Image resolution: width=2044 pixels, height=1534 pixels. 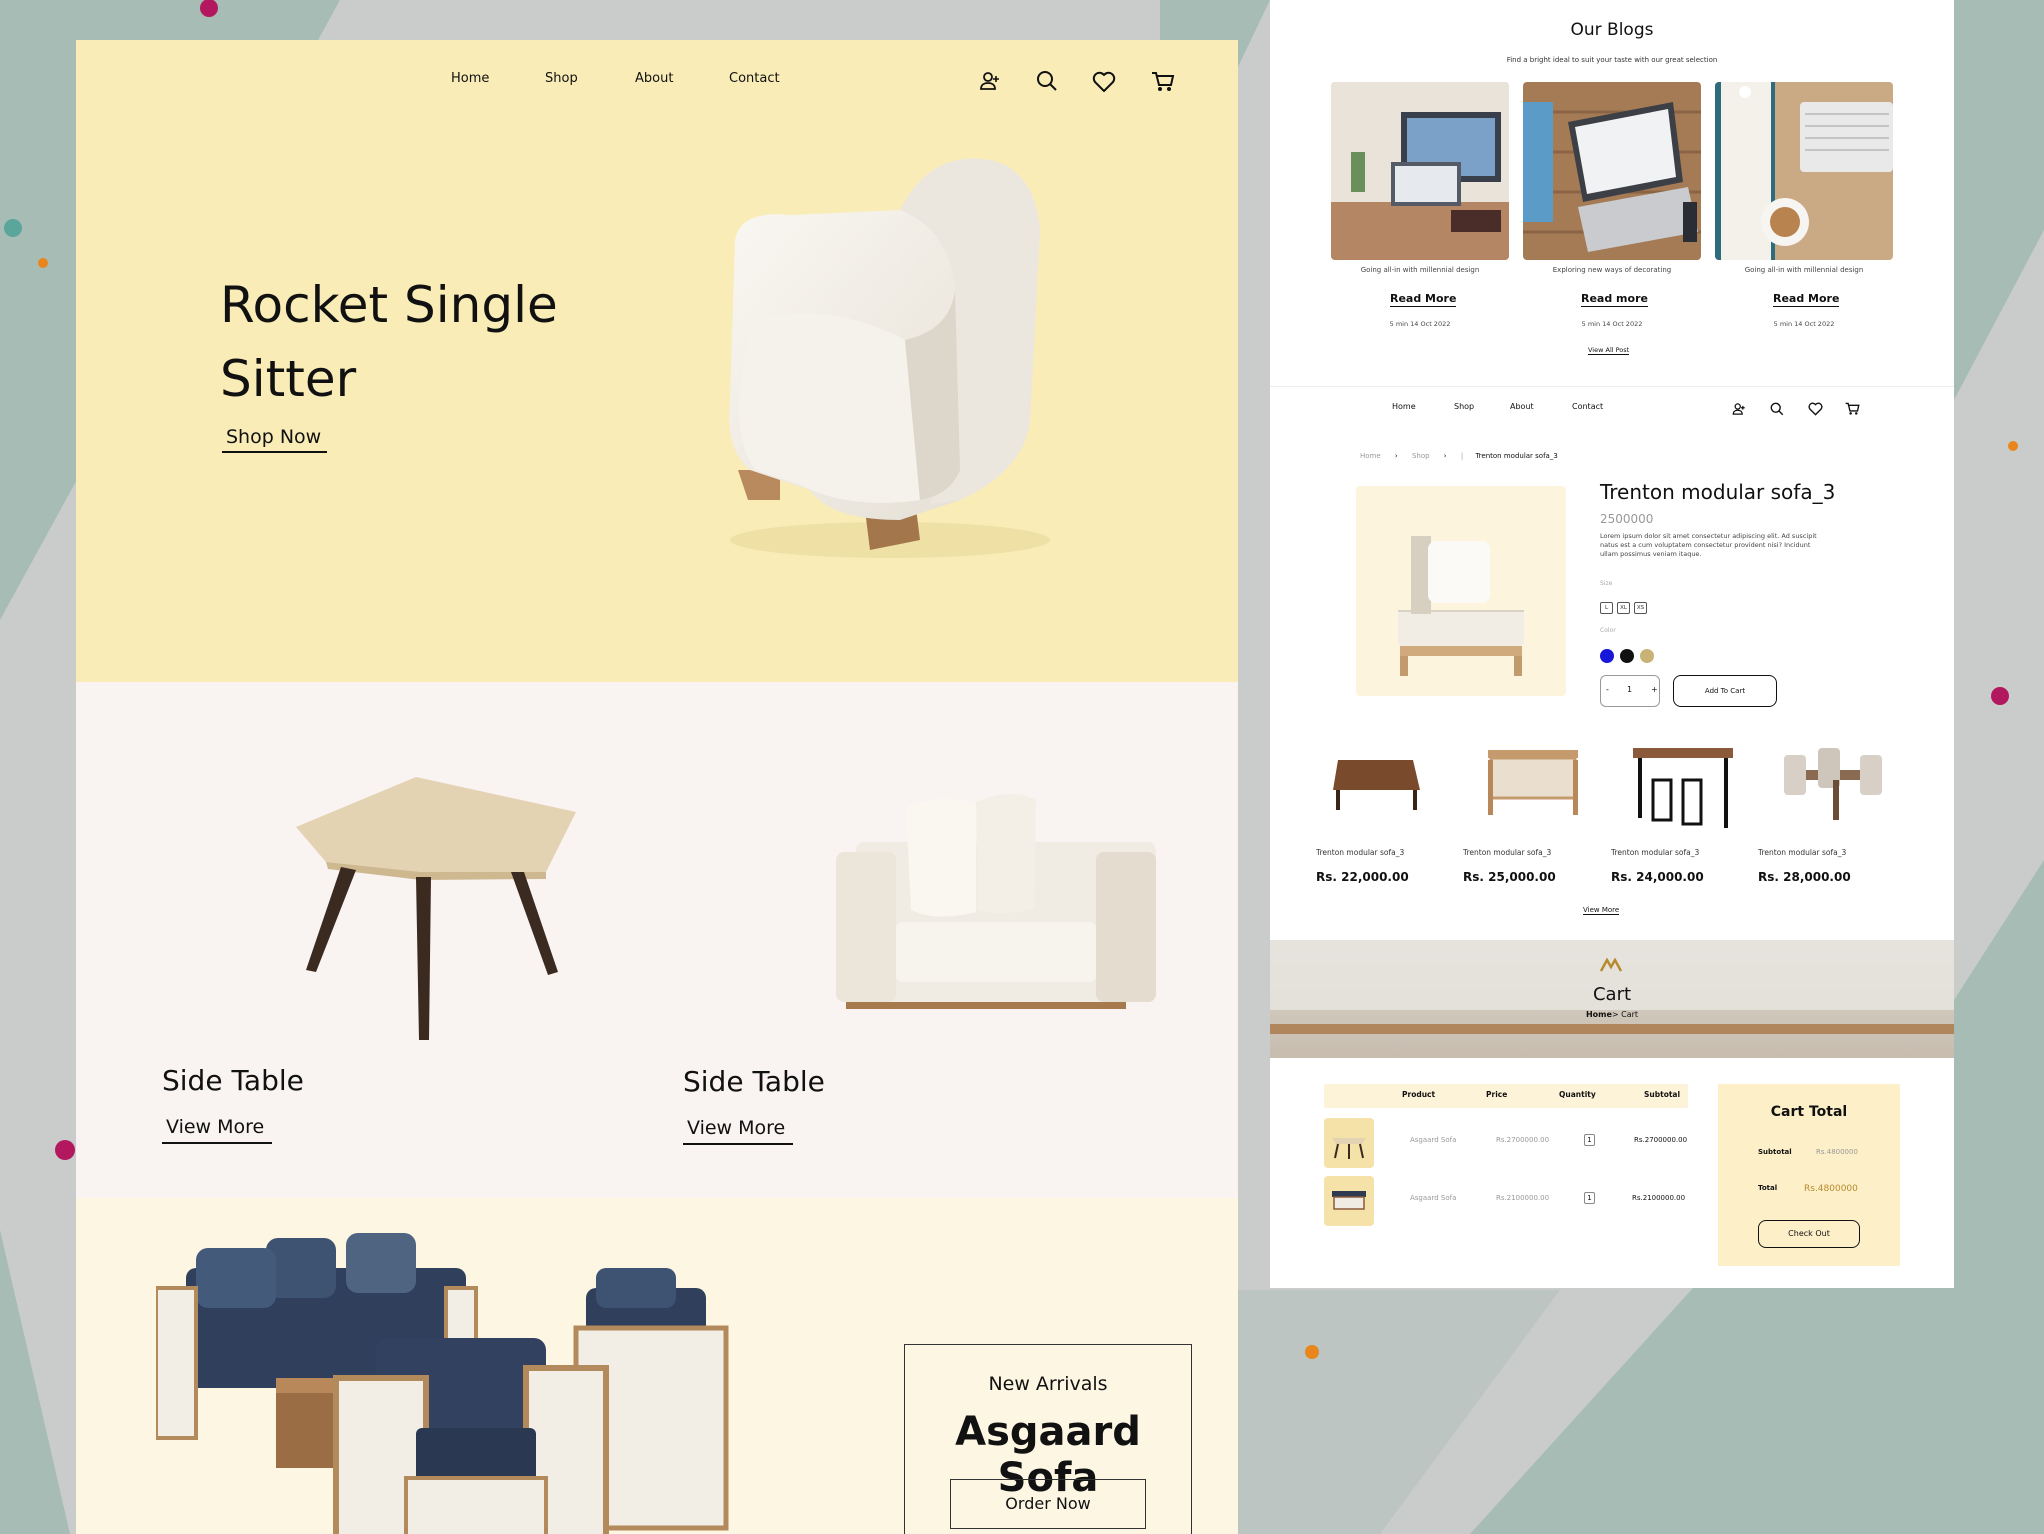 I want to click on product-main-image, so click(x=1461, y=591).